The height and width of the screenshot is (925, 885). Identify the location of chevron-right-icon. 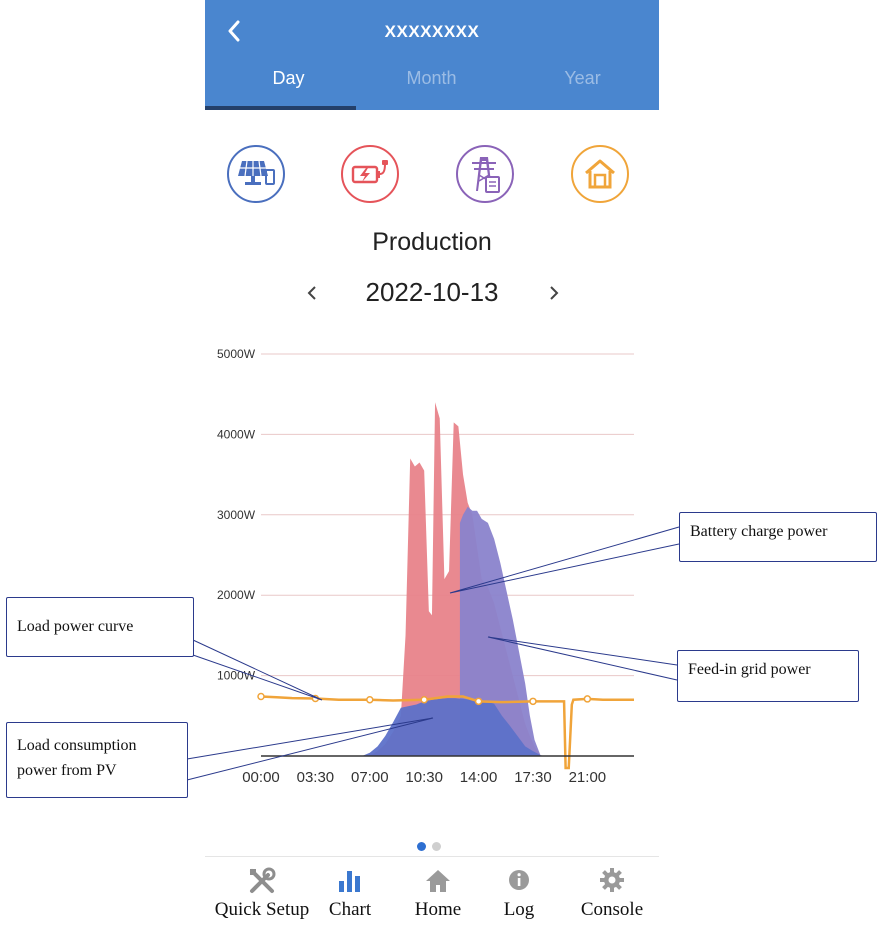
(554, 293).